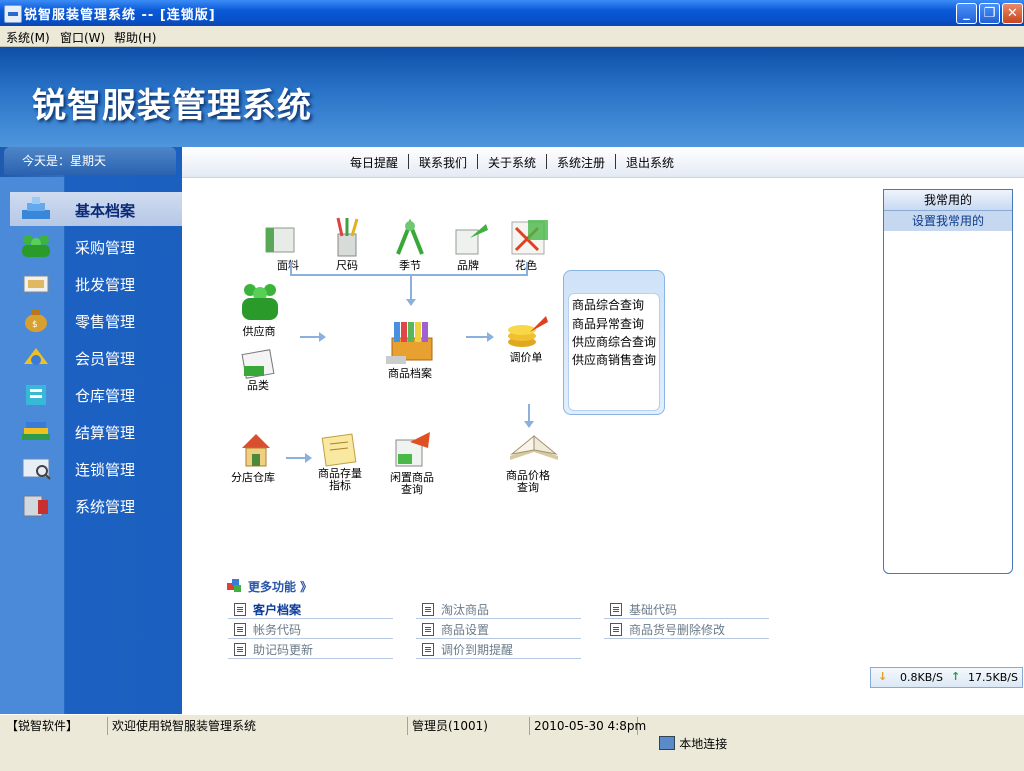  Describe the element at coordinates (339, 449) in the screenshot. I see `stock-index-icon` at that location.